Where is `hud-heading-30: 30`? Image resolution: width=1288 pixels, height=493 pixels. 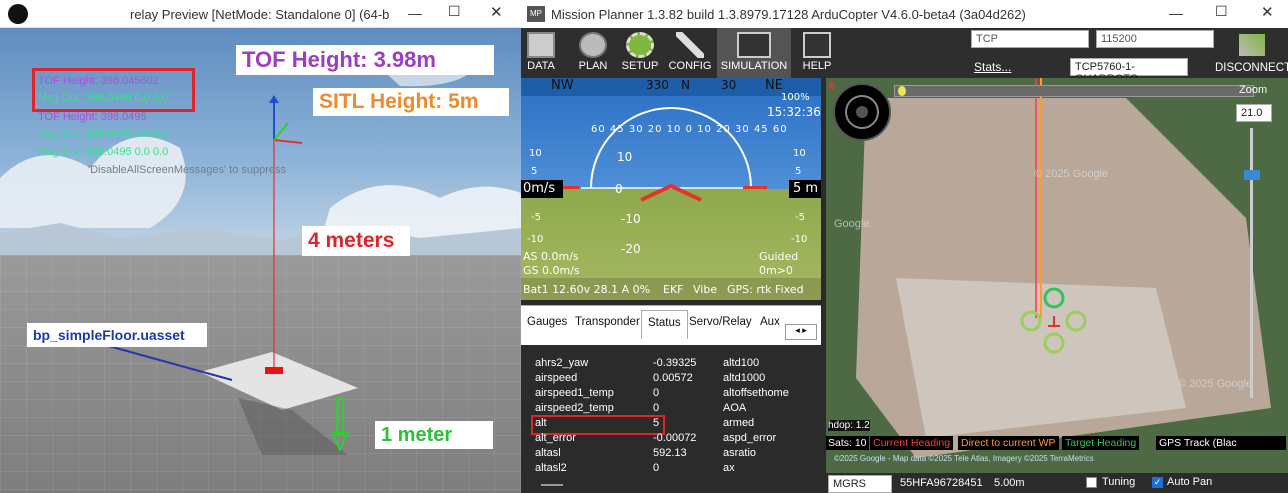 hud-heading-30: 30 is located at coordinates (729, 85).